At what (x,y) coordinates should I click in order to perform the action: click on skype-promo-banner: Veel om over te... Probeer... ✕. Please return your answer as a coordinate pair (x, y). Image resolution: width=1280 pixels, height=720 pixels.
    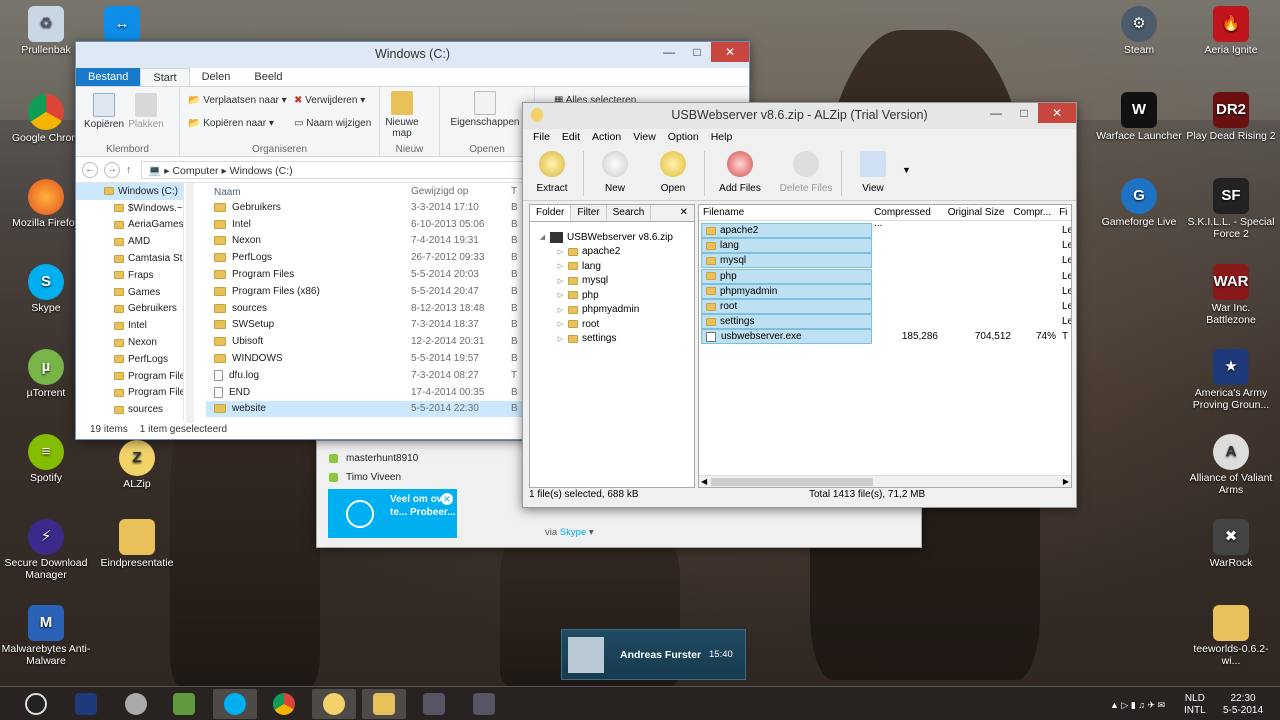
    Looking at the image, I should click on (392, 513).